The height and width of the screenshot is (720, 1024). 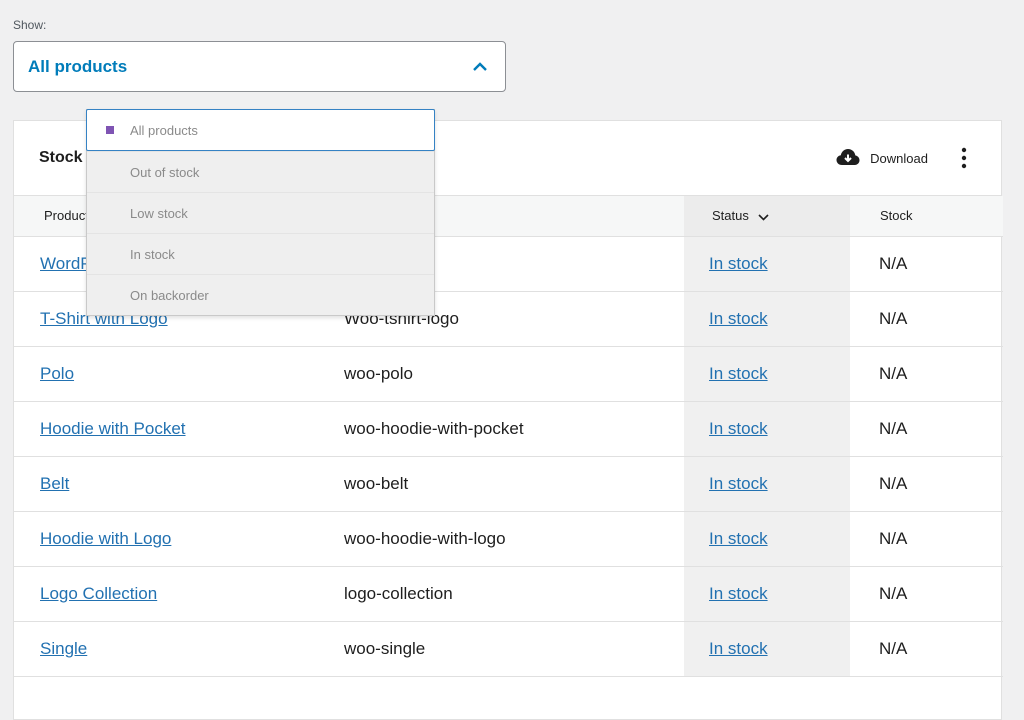 What do you see at coordinates (57, 373) in the screenshot?
I see `product-link: Polo` at bounding box center [57, 373].